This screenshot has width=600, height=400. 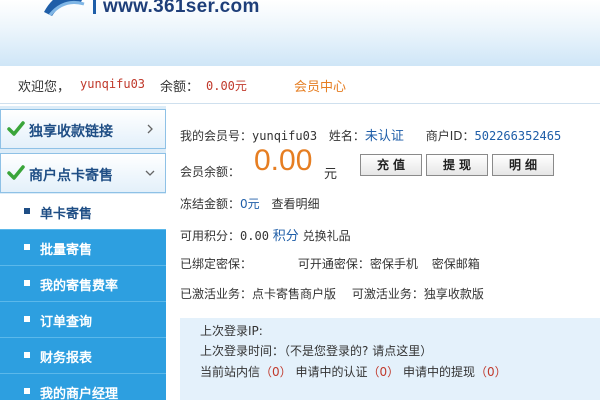 I want to click on sidebar-item-my-rates: 我的寄售费率, so click(x=83, y=284).